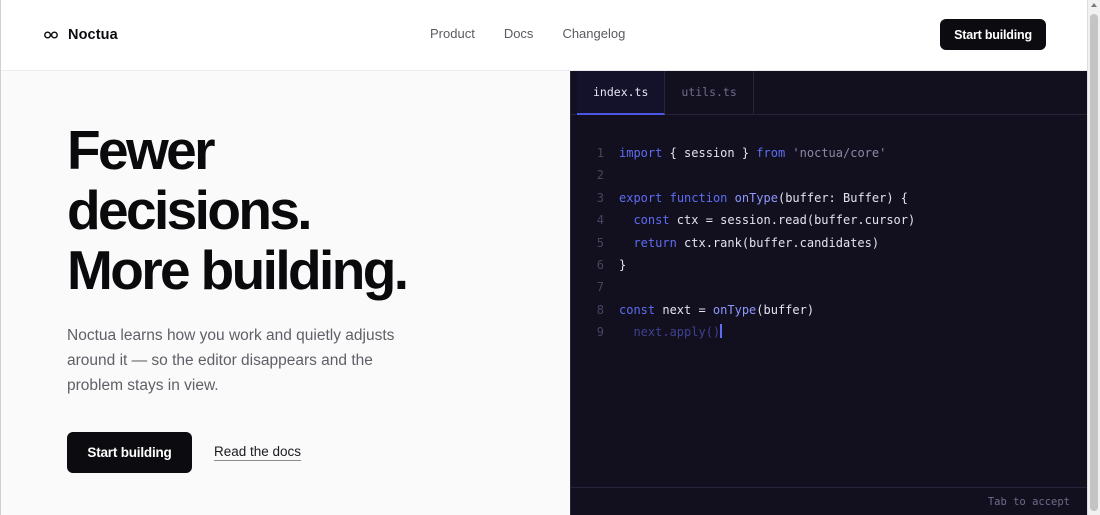  I want to click on line-number: 5, so click(600, 242).